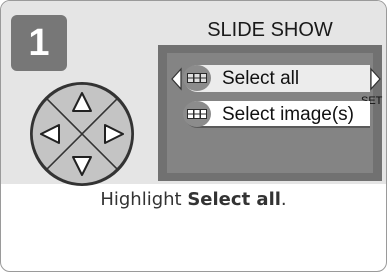 The width and height of the screenshot is (387, 272). Describe the element at coordinates (39, 43) in the screenshot. I see `step-badge: 1` at that location.